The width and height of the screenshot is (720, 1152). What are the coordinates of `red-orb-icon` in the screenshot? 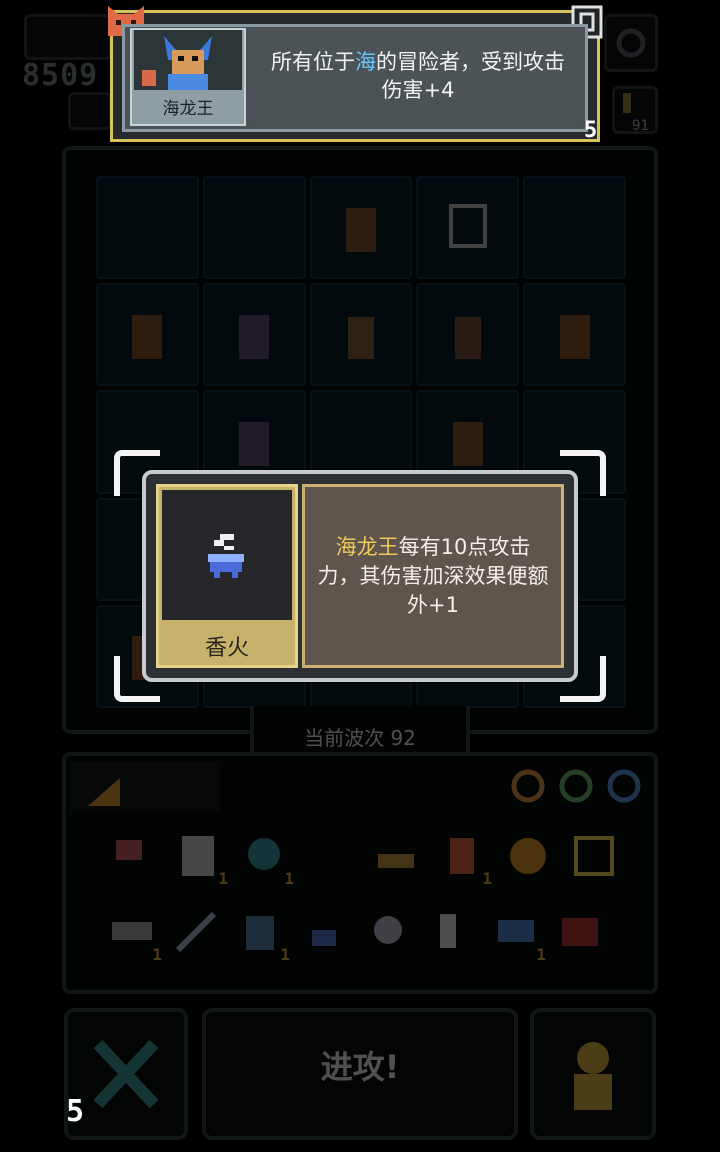 It's located at (528, 786).